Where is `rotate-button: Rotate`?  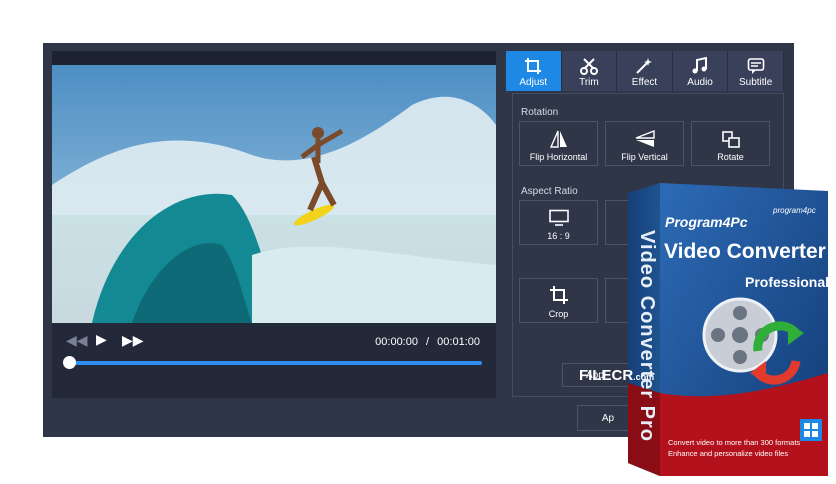 rotate-button: Rotate is located at coordinates (730, 143).